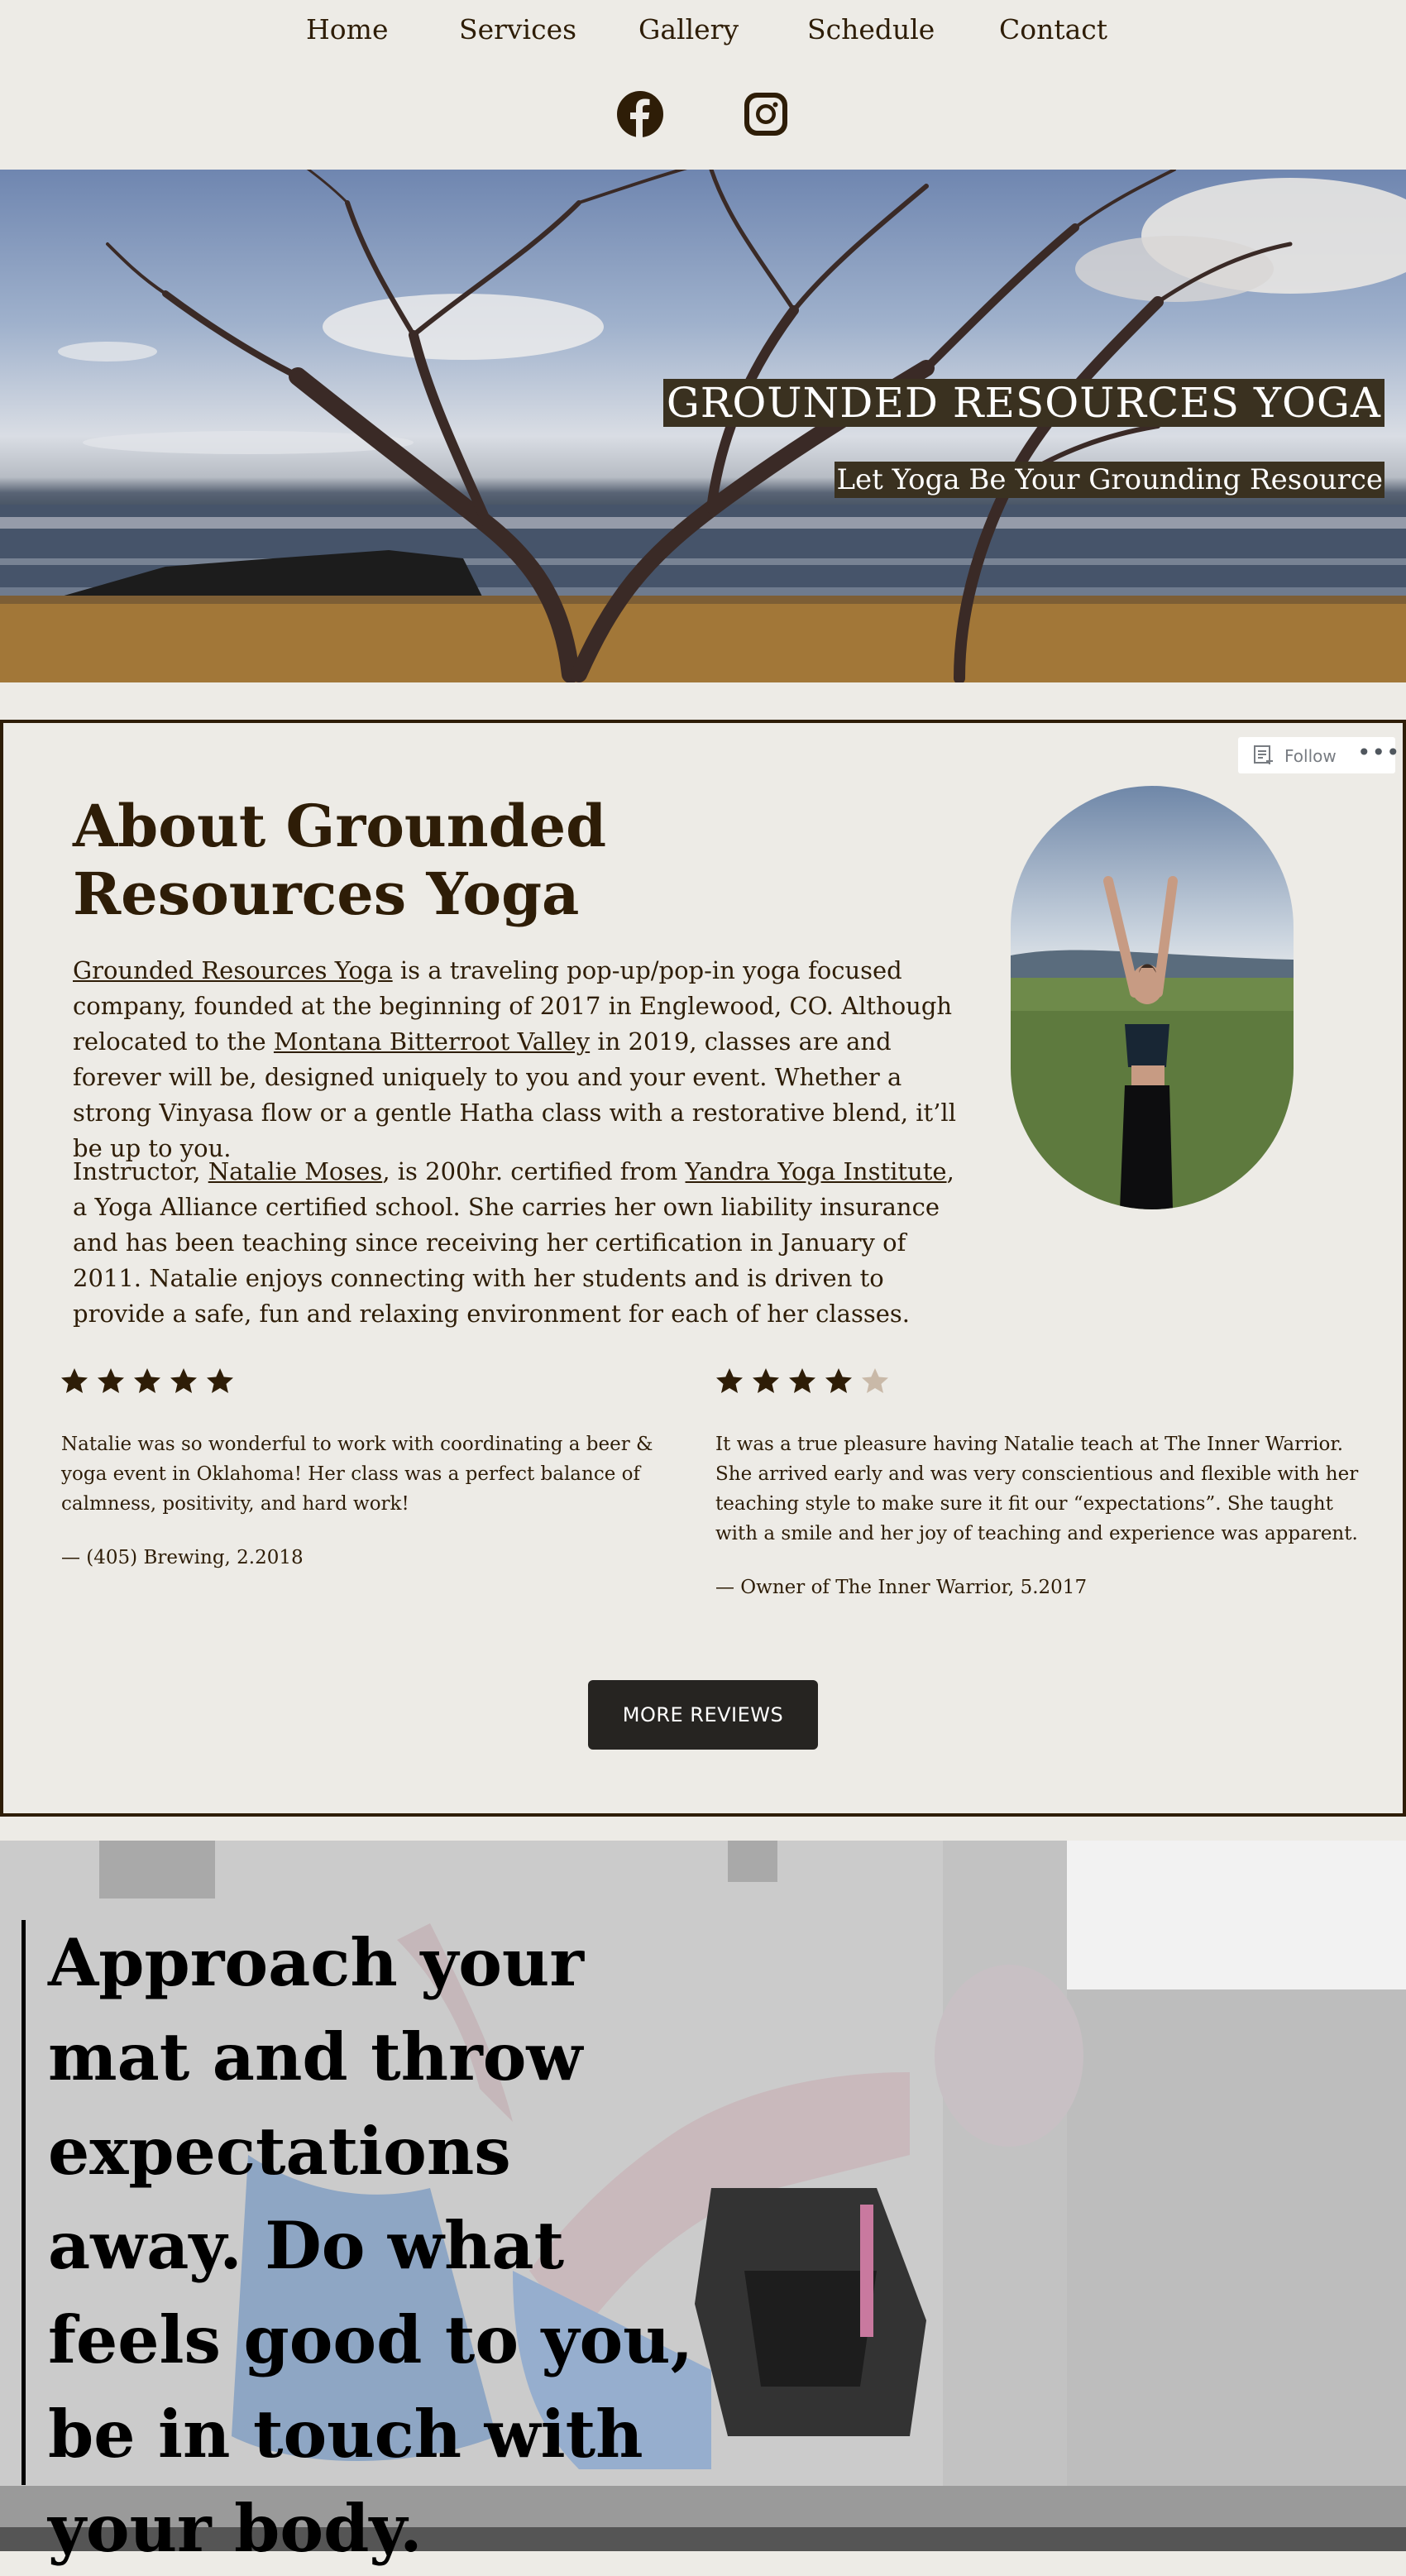 Image resolution: width=1406 pixels, height=2576 pixels. Describe the element at coordinates (24, 2202) in the screenshot. I see `quote-accent-bar` at that location.